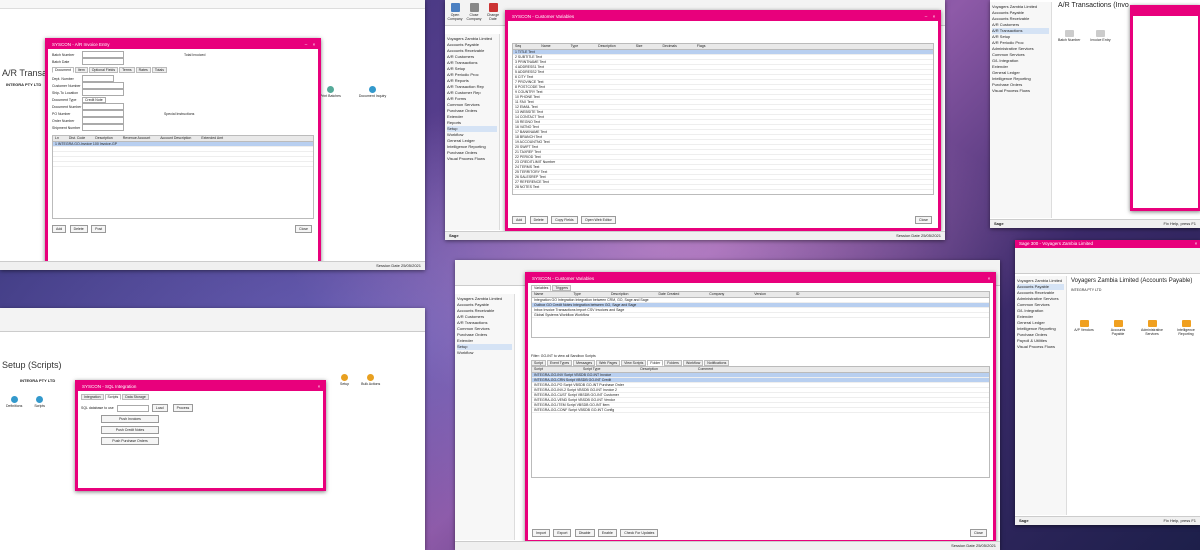 The image size is (1200, 550). What do you see at coordinates (183, 92) in the screenshot?
I see `ship-to-field: Ship-To Location` at bounding box center [183, 92].